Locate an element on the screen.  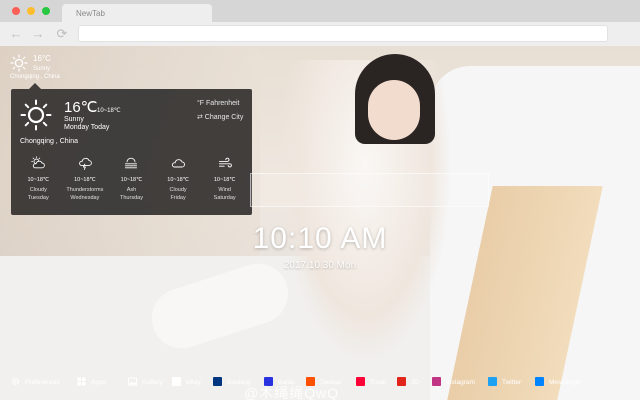
forecast-day: 10~18℃ Wind Saturday is located at coordinates (224, 181).